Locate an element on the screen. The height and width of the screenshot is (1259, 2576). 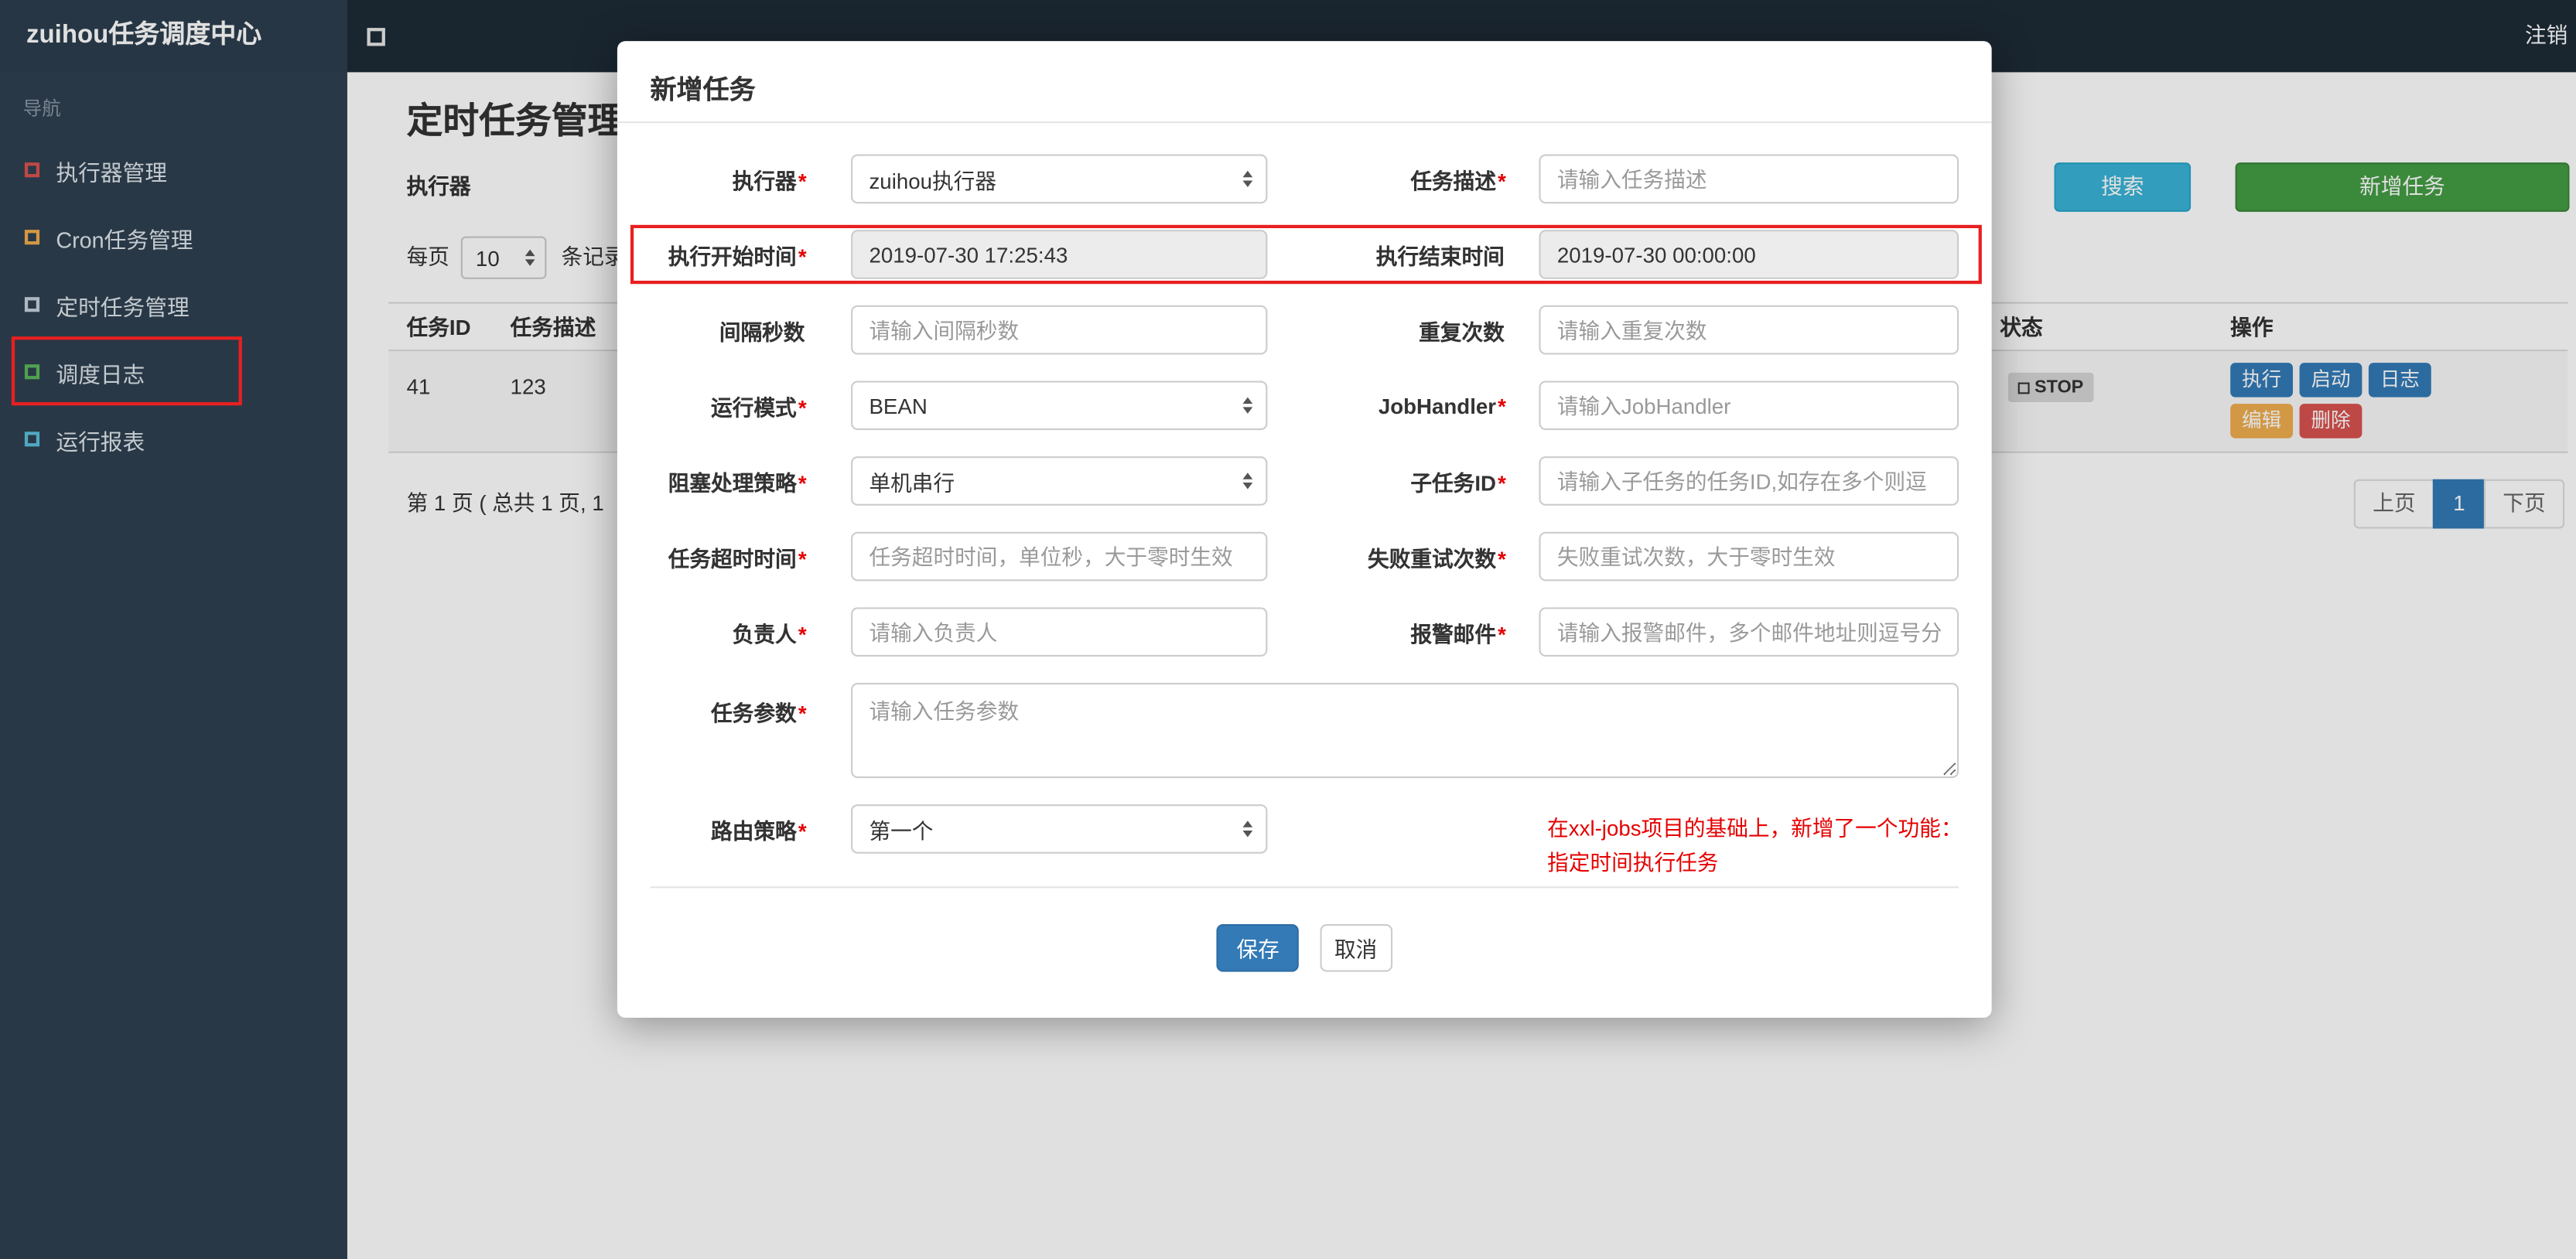
field-label: 任务超时时间 * is located at coordinates (737, 558).